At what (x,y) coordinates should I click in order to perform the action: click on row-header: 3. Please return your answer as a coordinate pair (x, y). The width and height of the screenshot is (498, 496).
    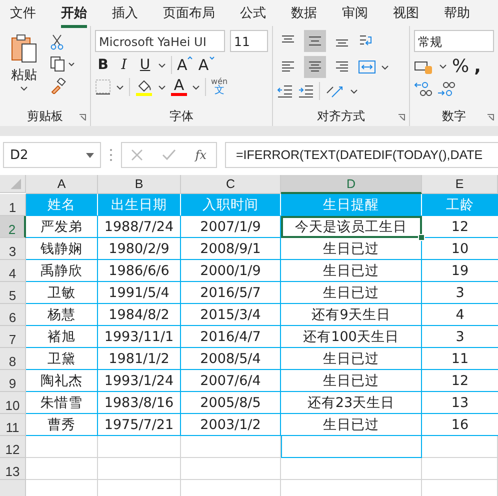
    Looking at the image, I should click on (13, 249).